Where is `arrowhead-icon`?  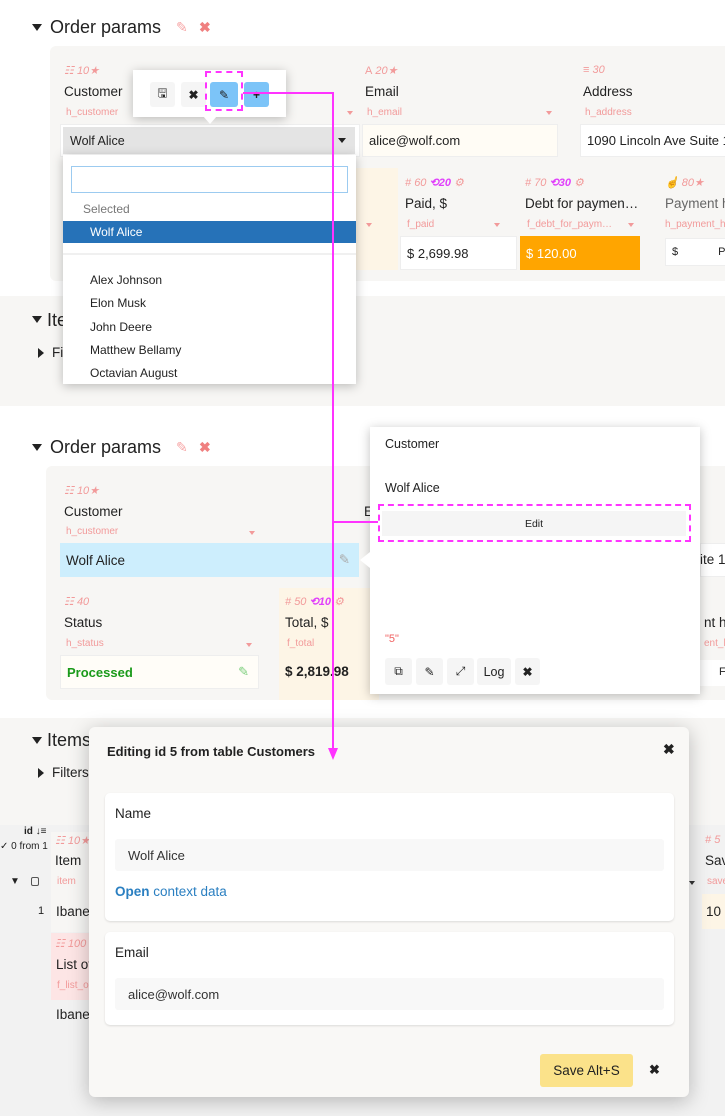
arrowhead-icon is located at coordinates (333, 754).